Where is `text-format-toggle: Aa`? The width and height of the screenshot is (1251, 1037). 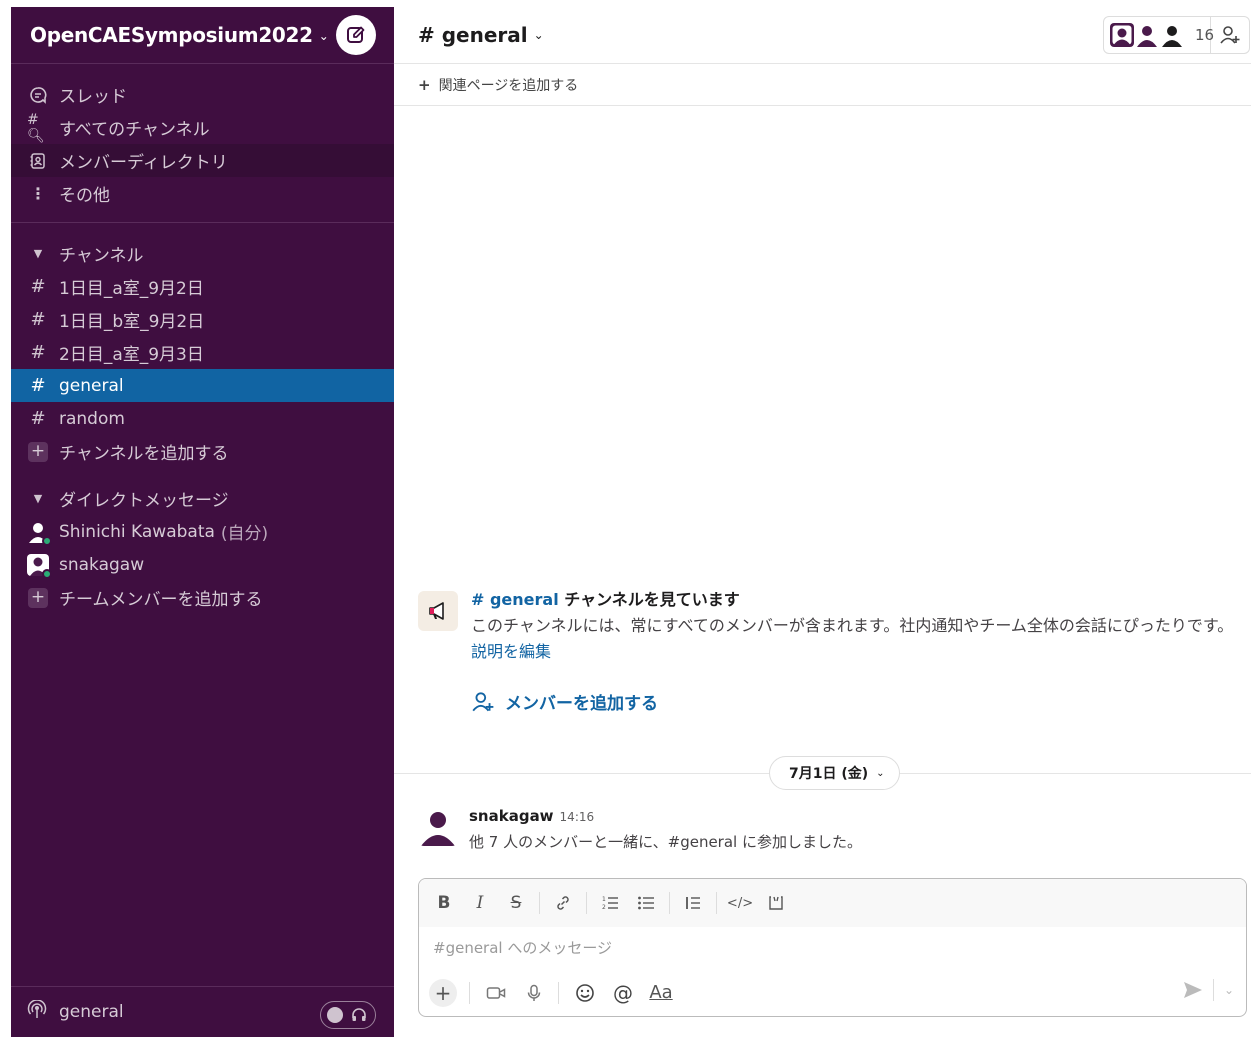
text-format-toggle: Aa is located at coordinates (661, 993).